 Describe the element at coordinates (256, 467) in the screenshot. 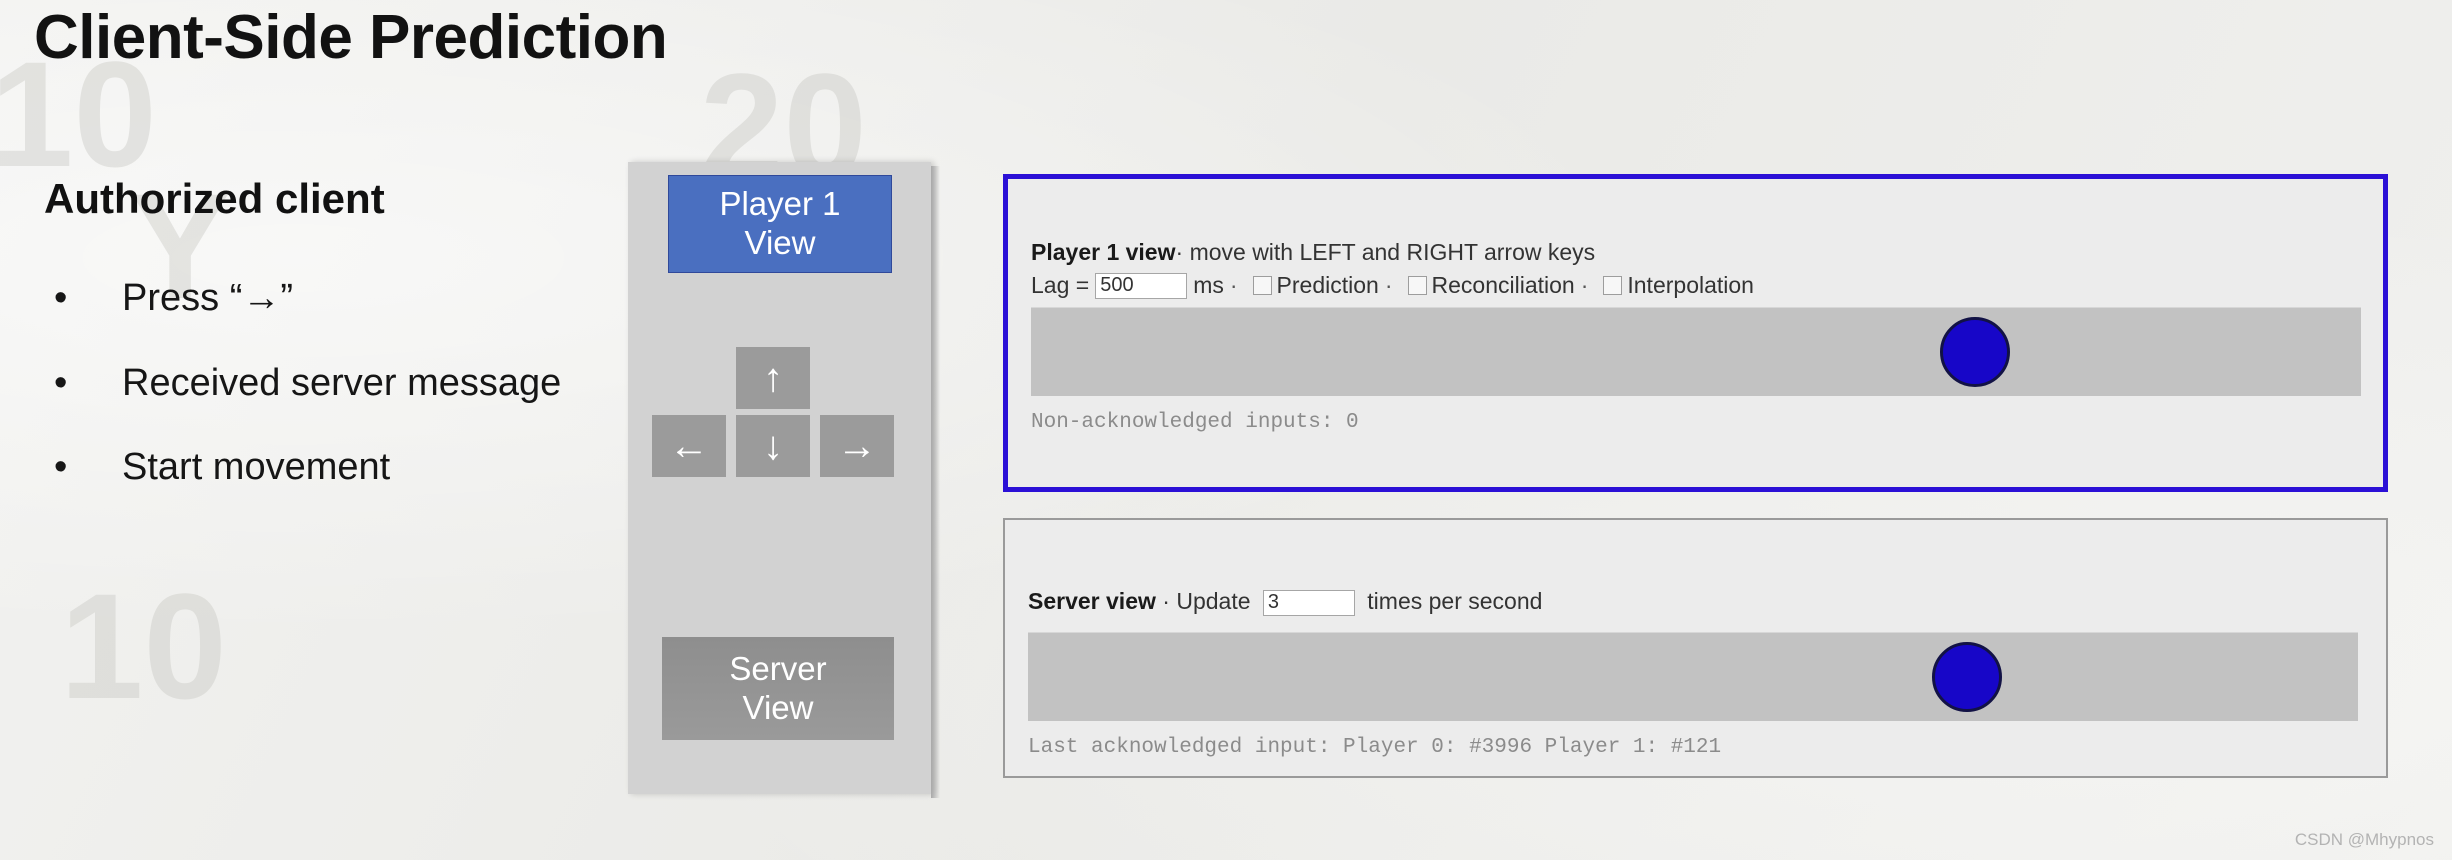

I see `list-item-text: Start movement` at that location.